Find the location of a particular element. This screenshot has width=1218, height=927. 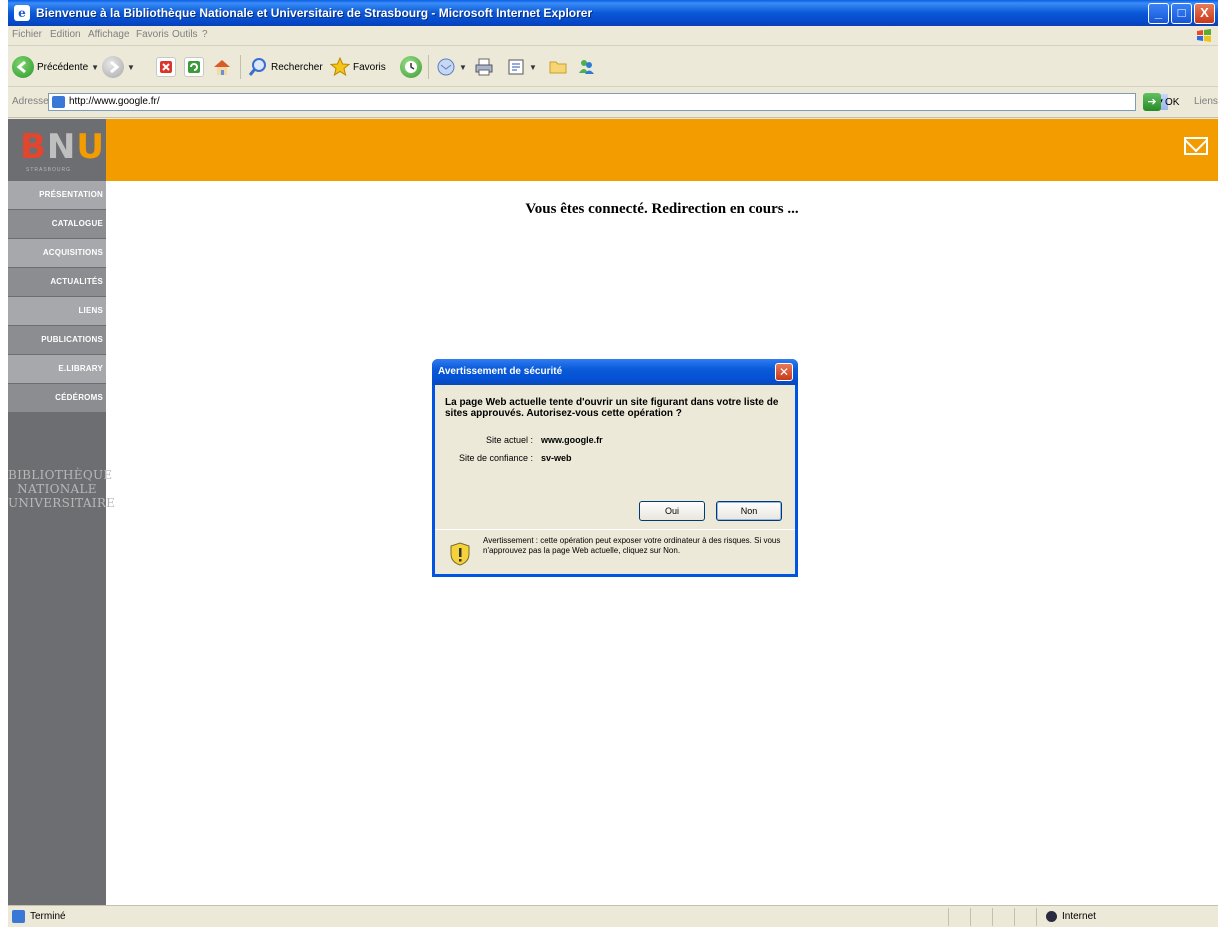

envelope-icon is located at coordinates (1196, 146).